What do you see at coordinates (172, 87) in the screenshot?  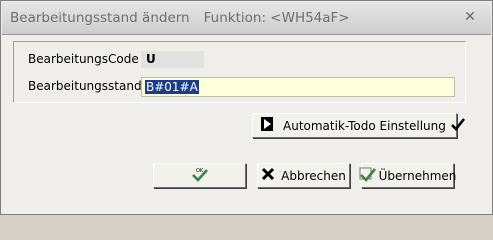 I see `stand-input-value: B#01#A` at bounding box center [172, 87].